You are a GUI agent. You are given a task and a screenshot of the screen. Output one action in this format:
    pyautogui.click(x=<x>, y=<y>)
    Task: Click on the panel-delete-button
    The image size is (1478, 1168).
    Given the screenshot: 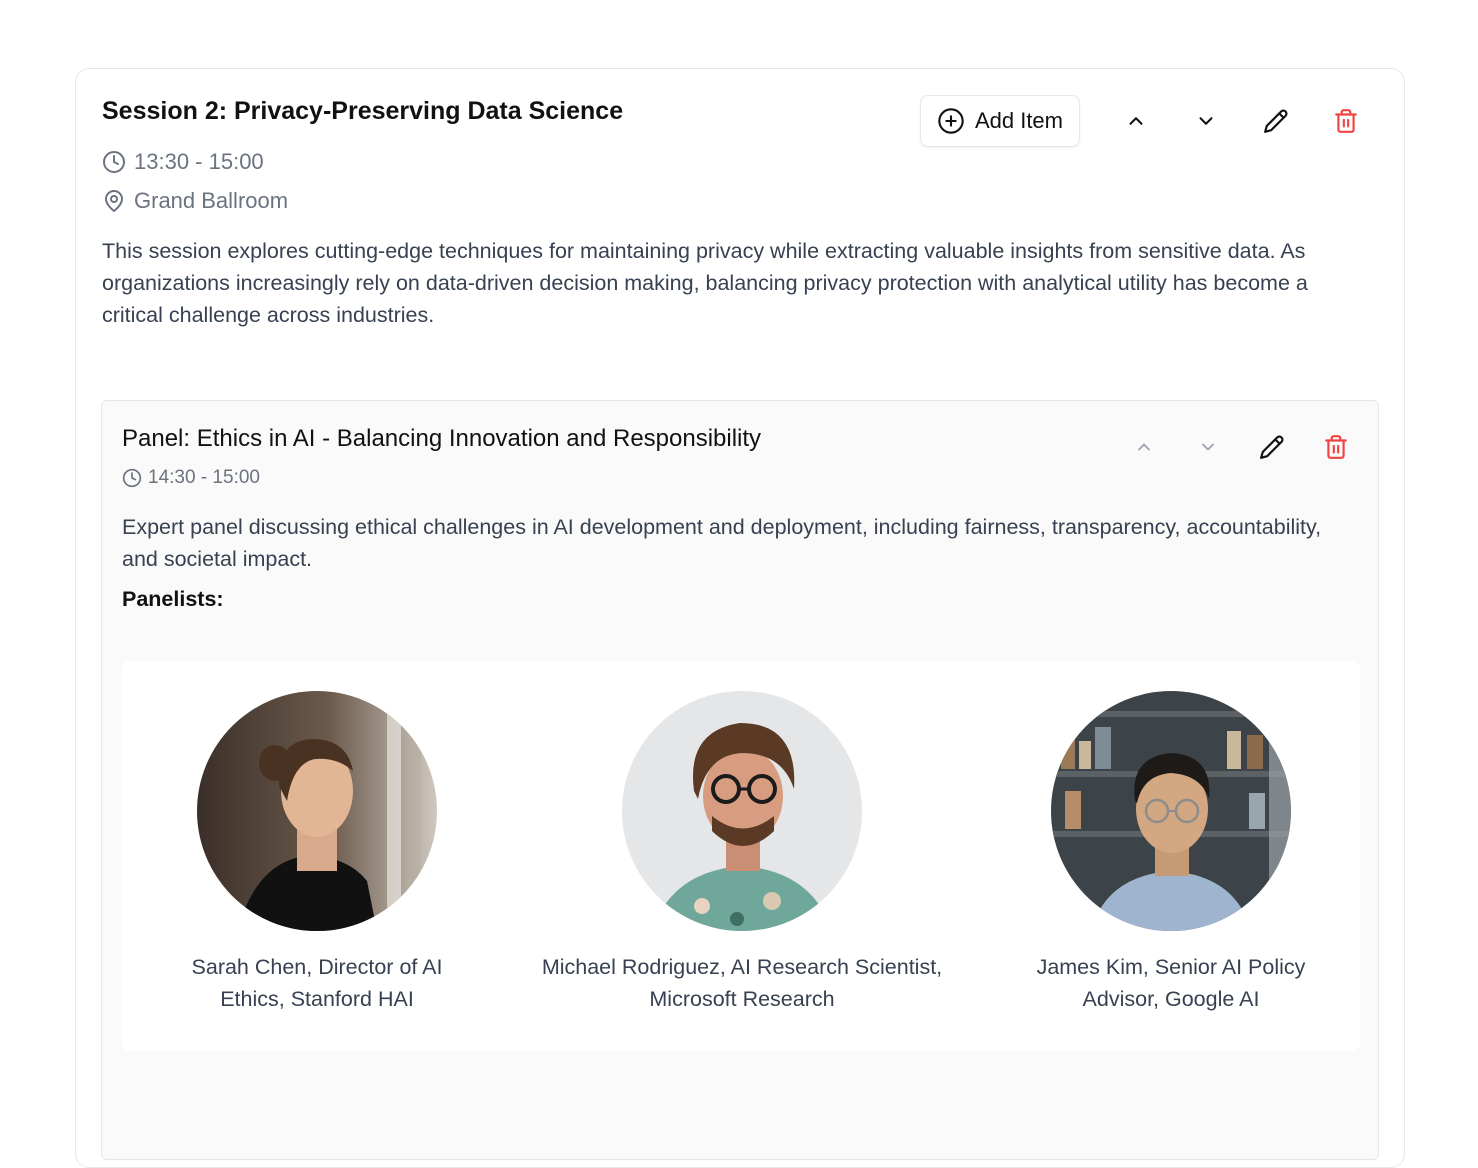 What is the action you would take?
    pyautogui.click(x=1336, y=447)
    